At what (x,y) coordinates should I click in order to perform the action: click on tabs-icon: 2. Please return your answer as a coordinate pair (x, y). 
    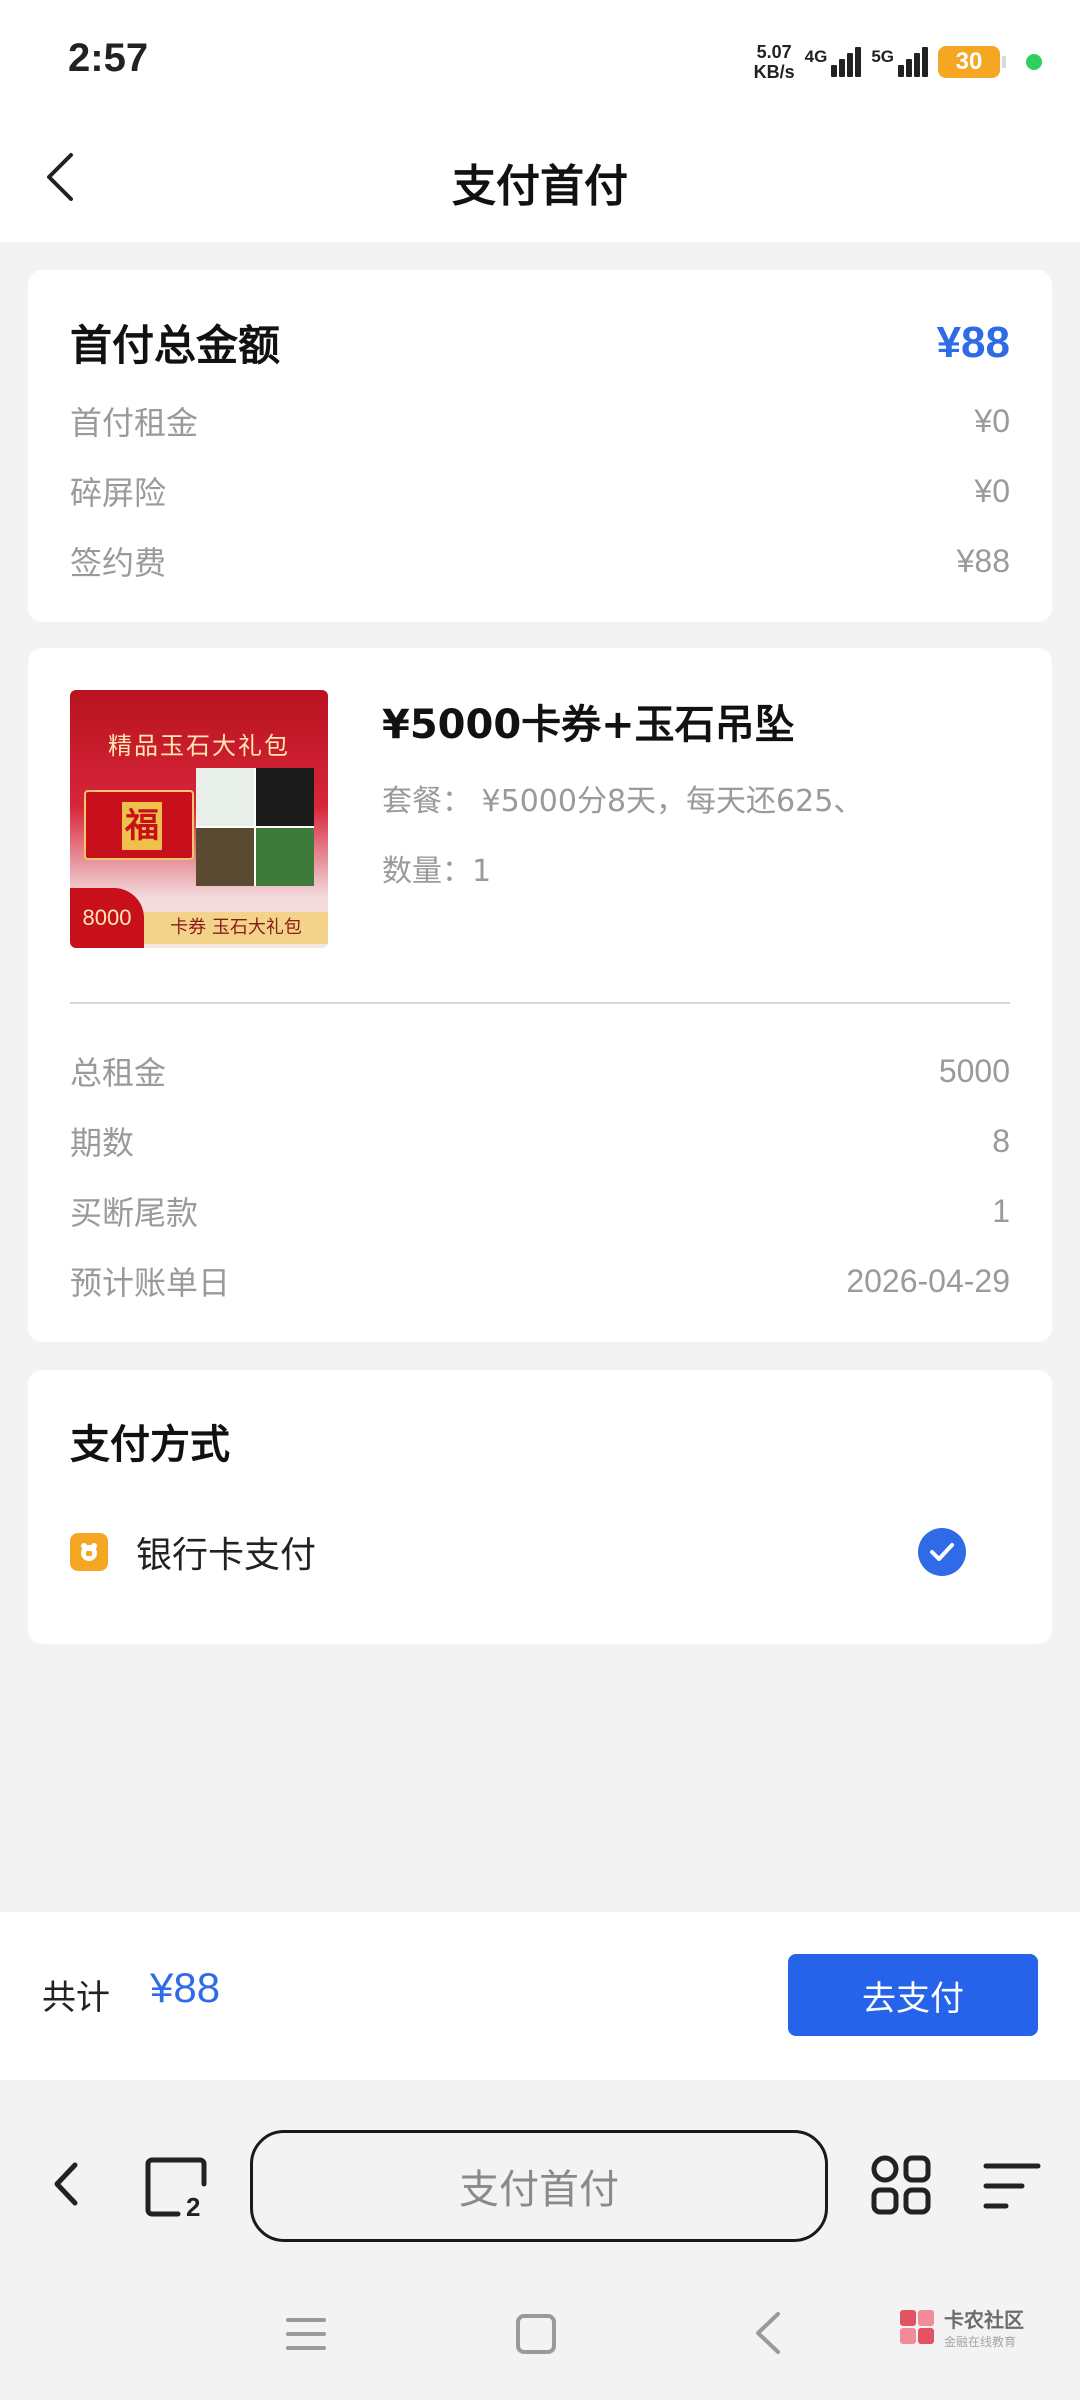
    Looking at the image, I should click on (176, 2189).